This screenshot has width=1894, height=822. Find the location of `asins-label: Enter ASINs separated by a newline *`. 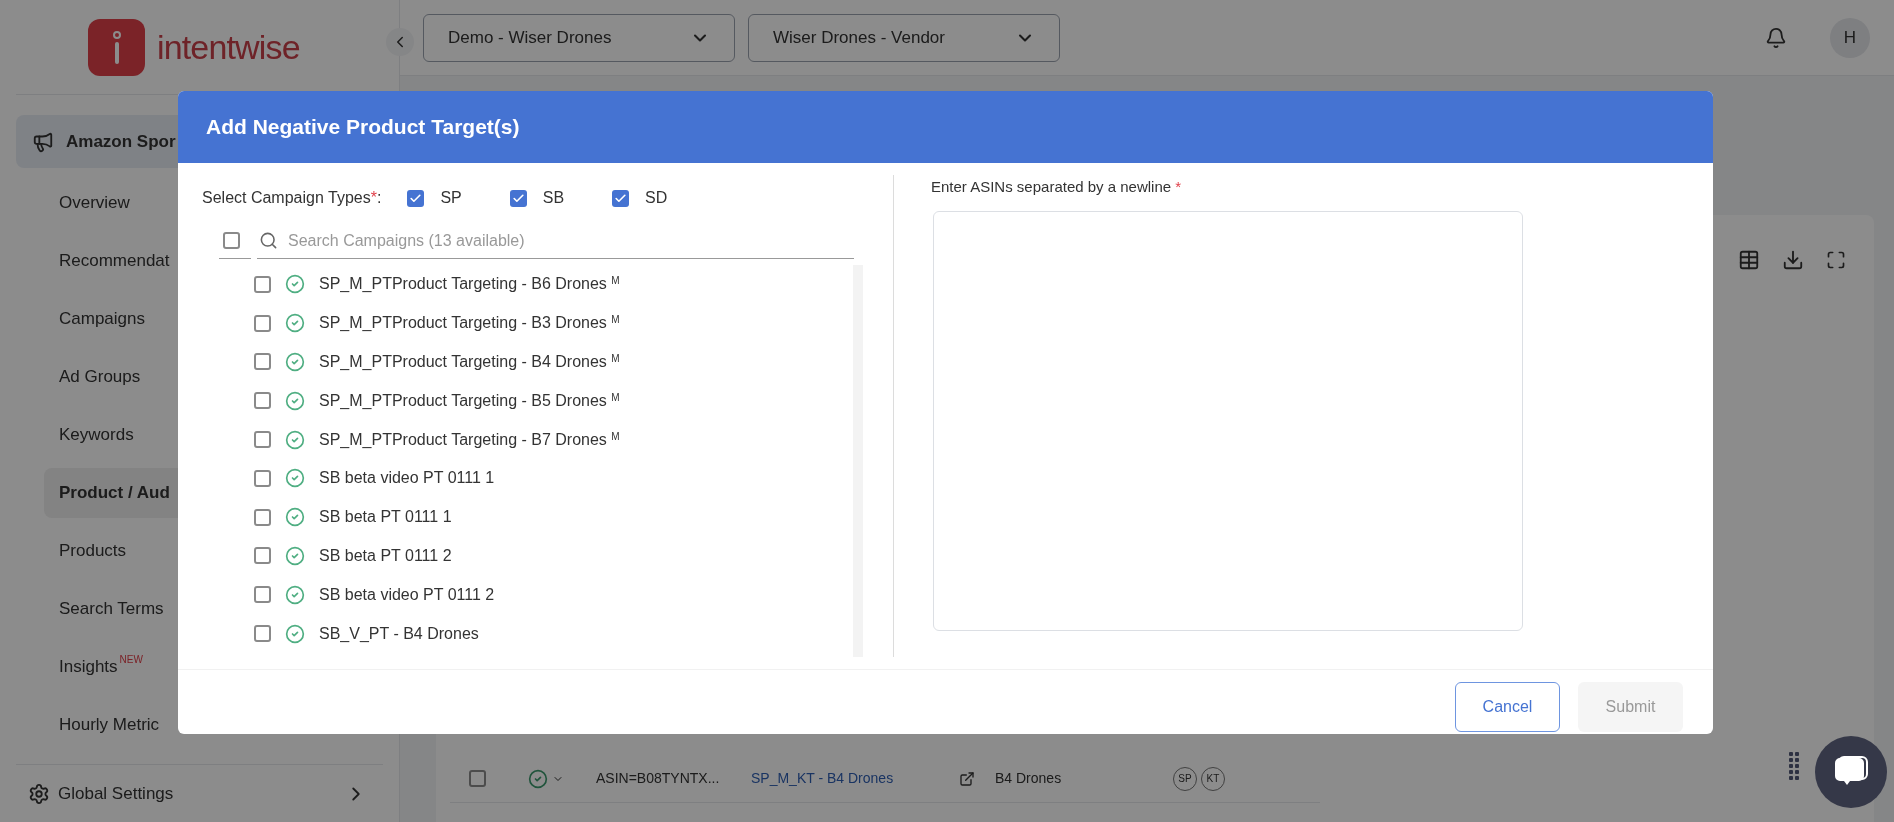

asins-label: Enter ASINs separated by a newline * is located at coordinates (1057, 187).